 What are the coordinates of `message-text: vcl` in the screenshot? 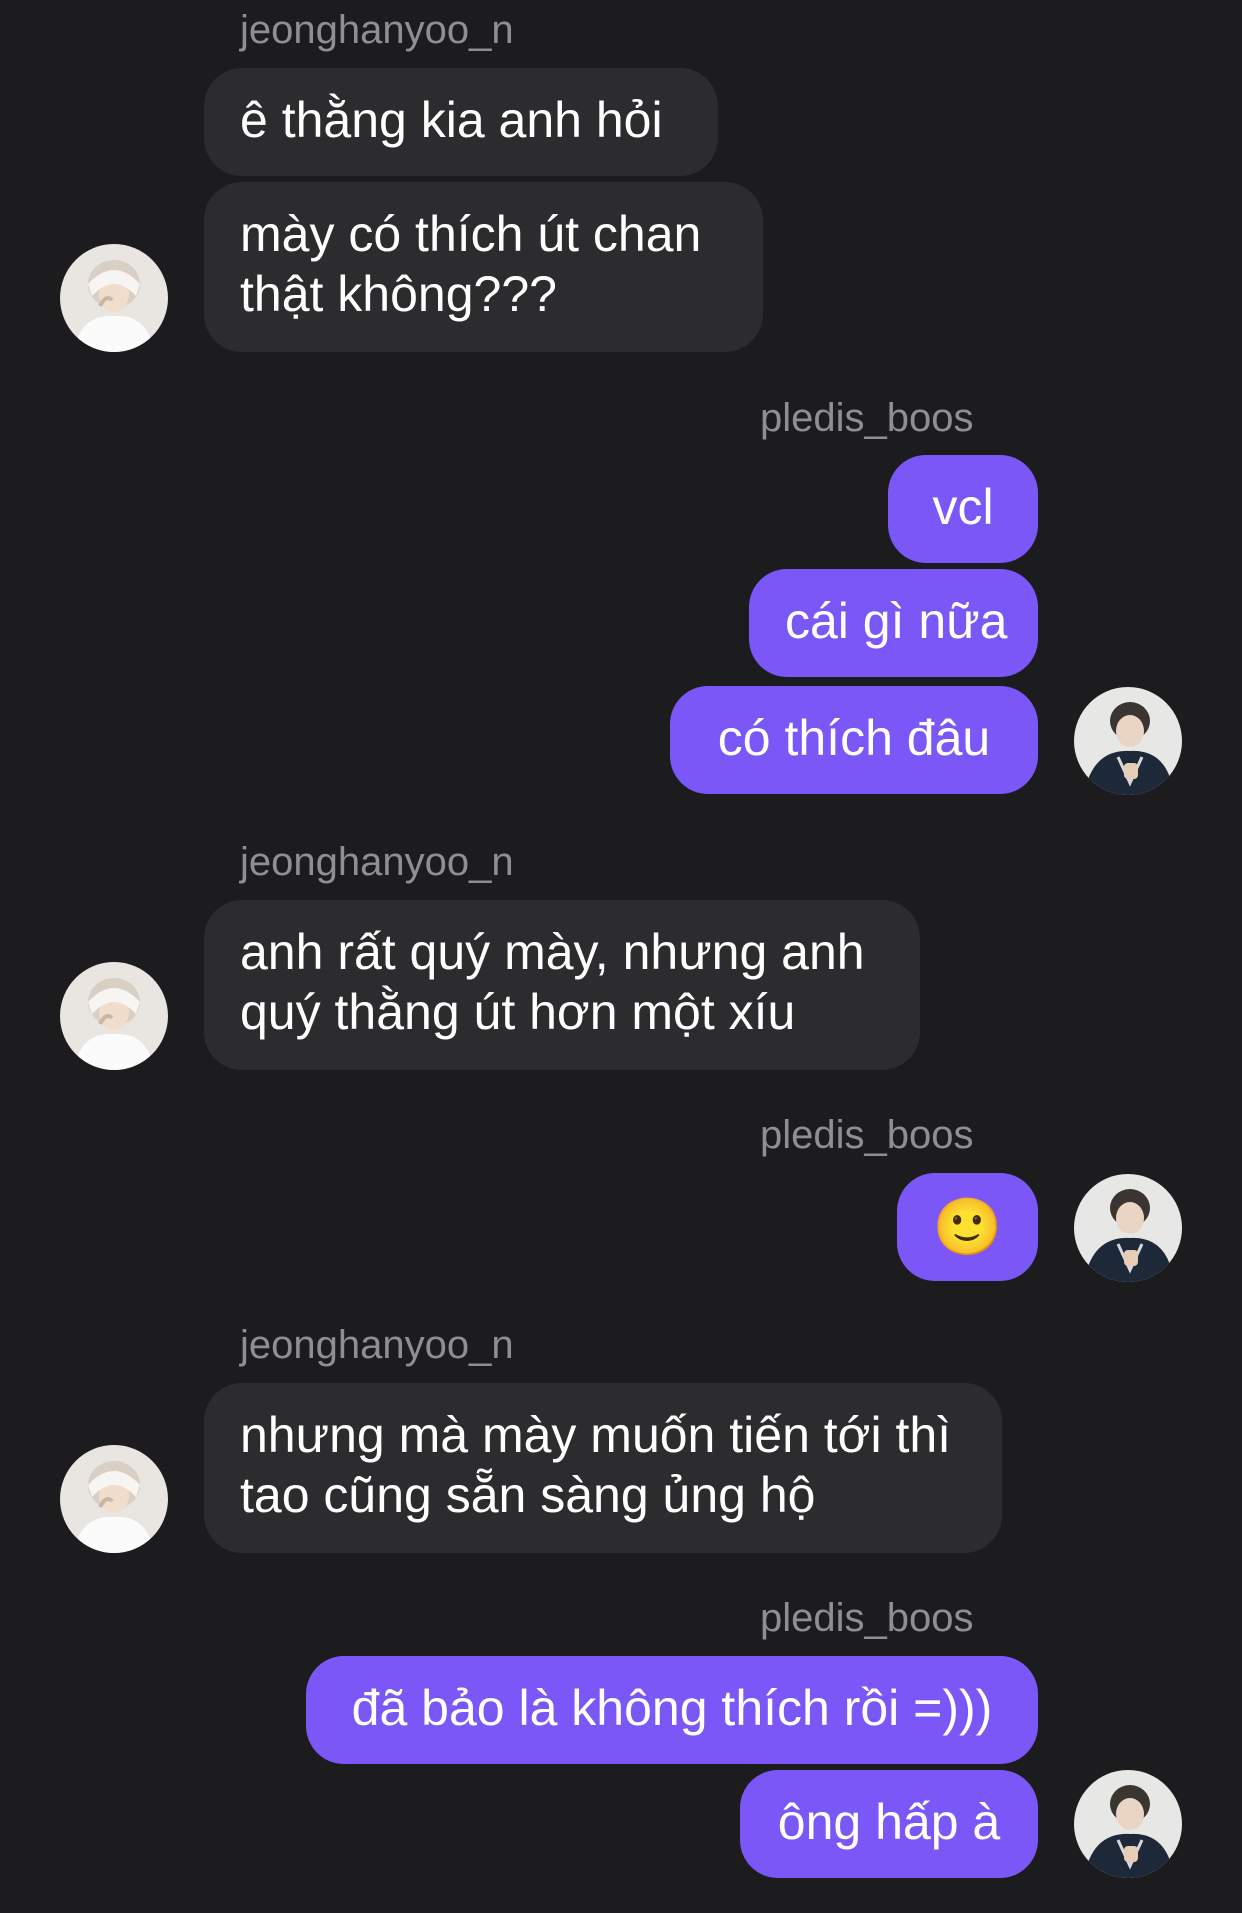 It's located at (963, 507).